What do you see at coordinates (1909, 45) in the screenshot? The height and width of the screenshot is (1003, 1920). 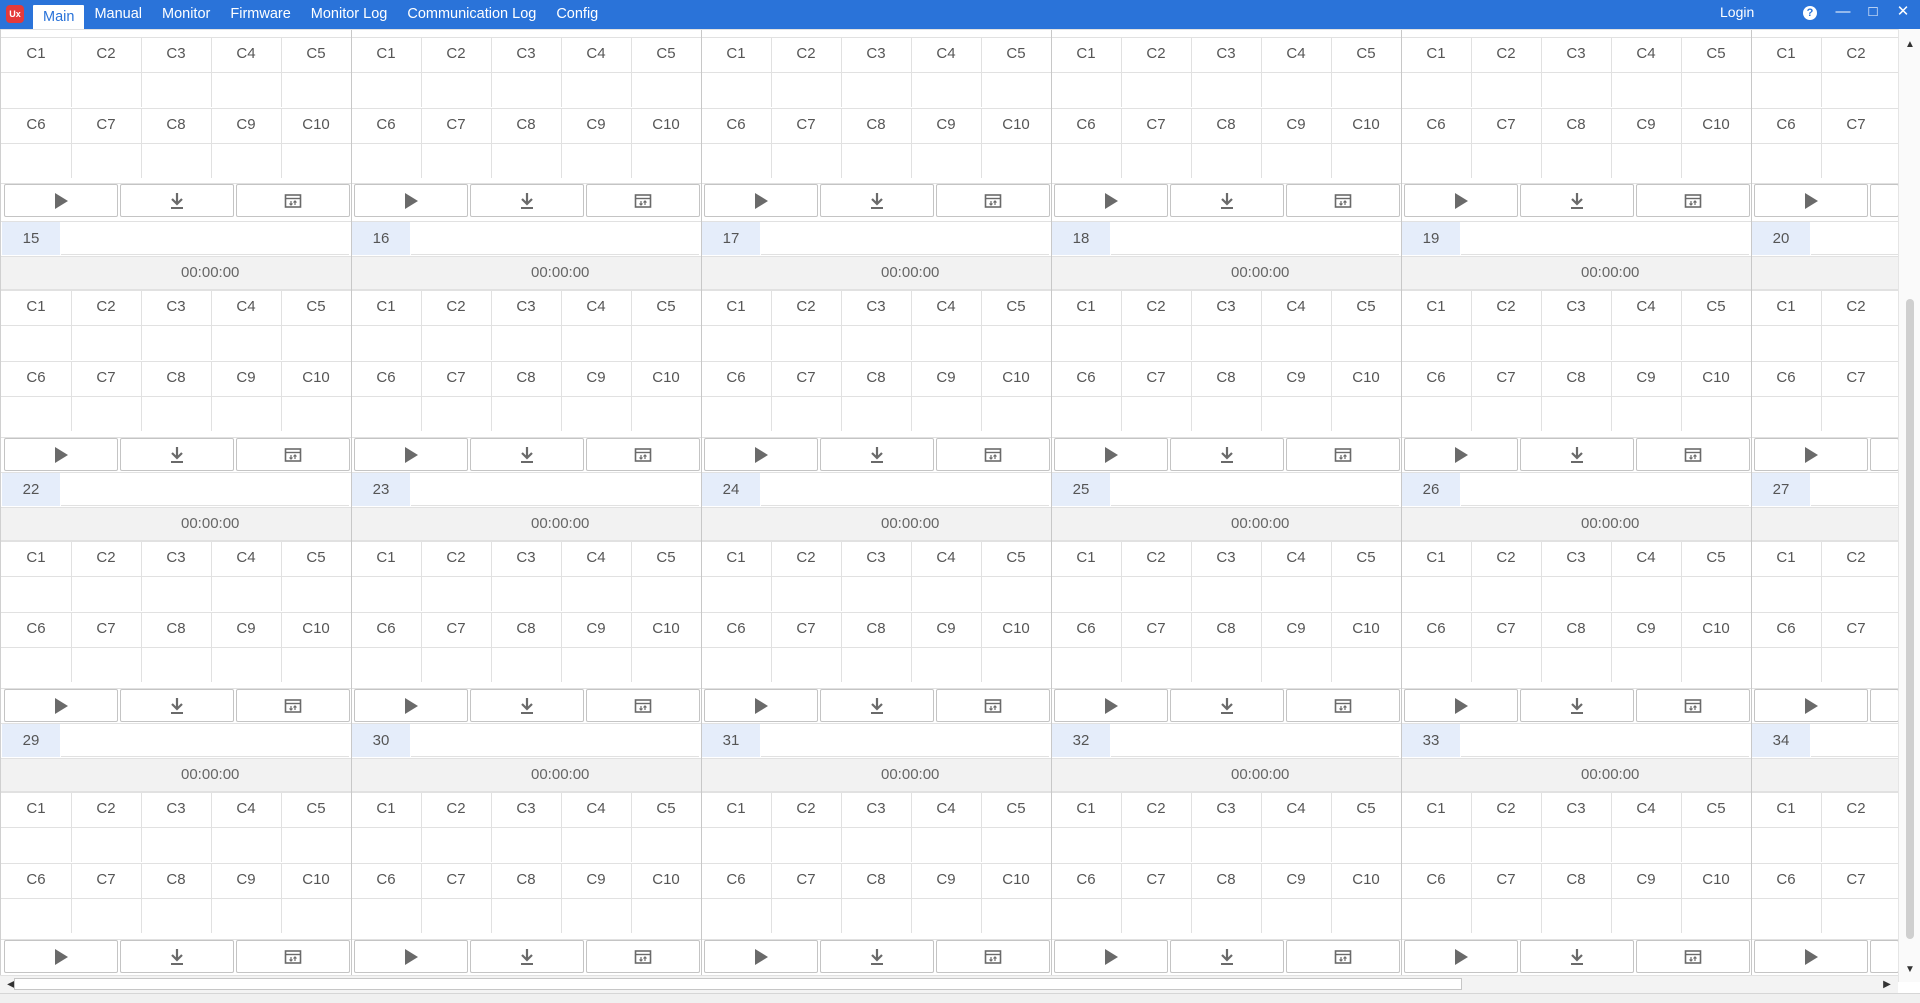 I see `scroll-up-icon: ▲` at bounding box center [1909, 45].